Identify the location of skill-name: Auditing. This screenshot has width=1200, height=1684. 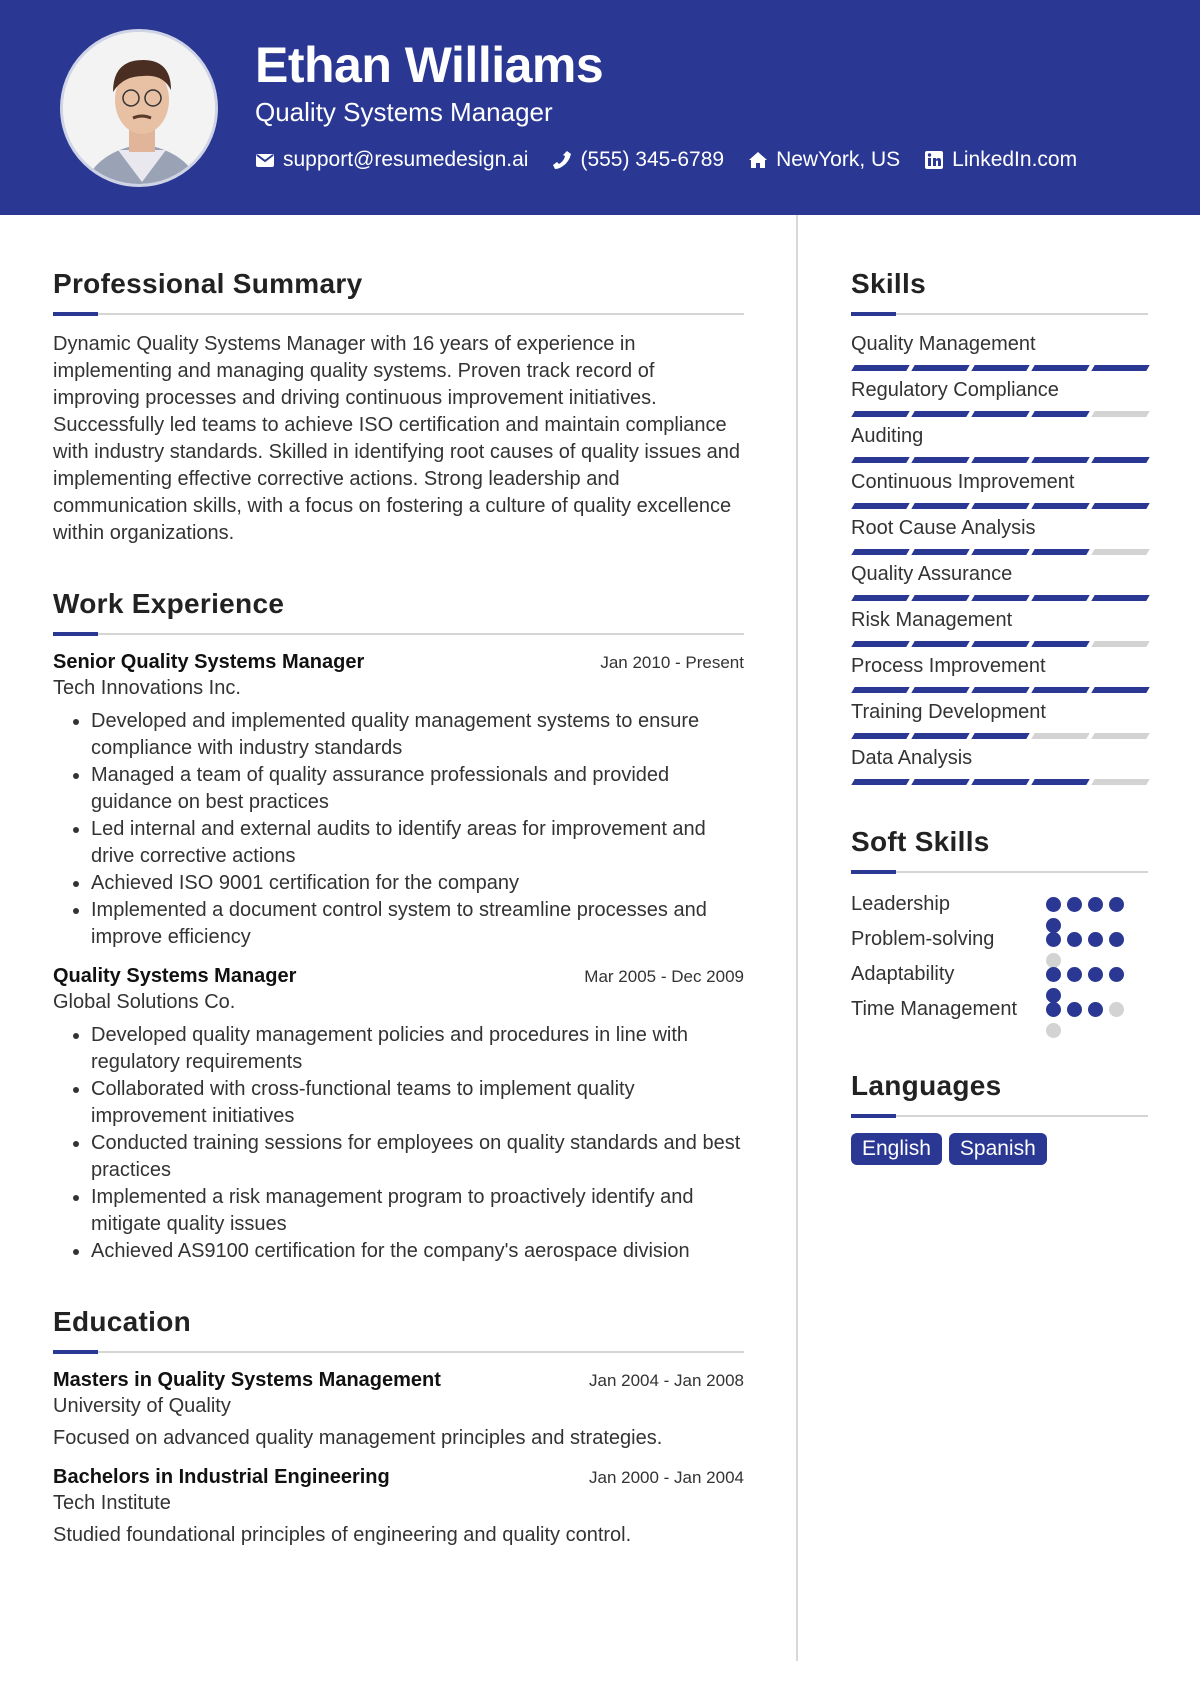
(887, 436).